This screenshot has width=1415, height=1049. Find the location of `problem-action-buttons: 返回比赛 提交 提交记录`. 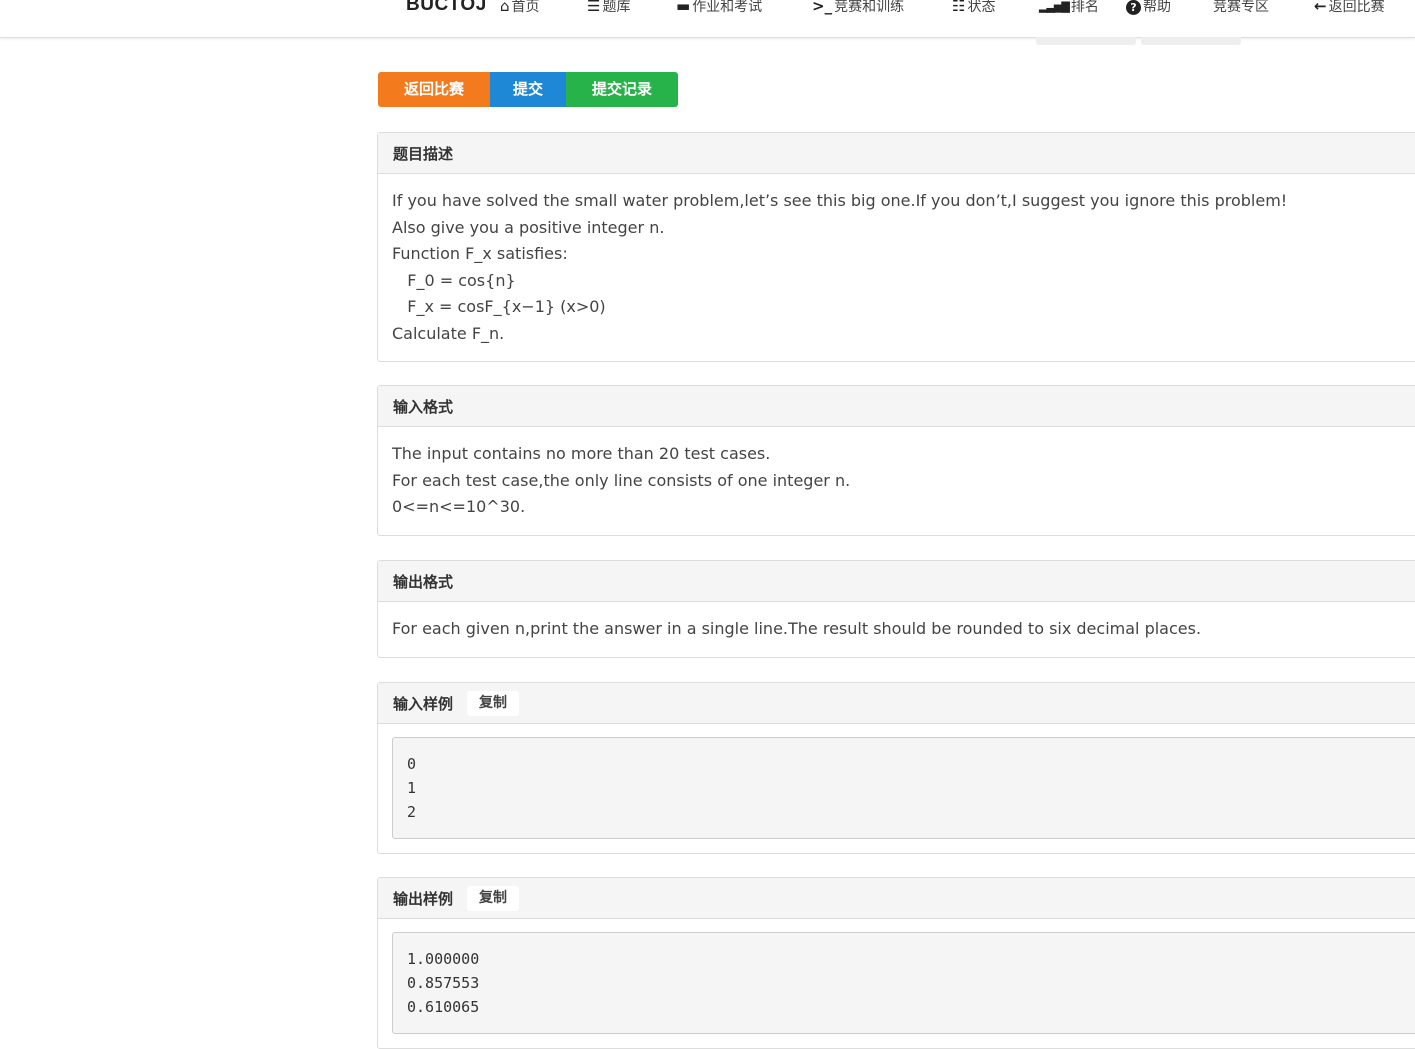

problem-action-buttons: 返回比赛 提交 提交记录 is located at coordinates (528, 89).